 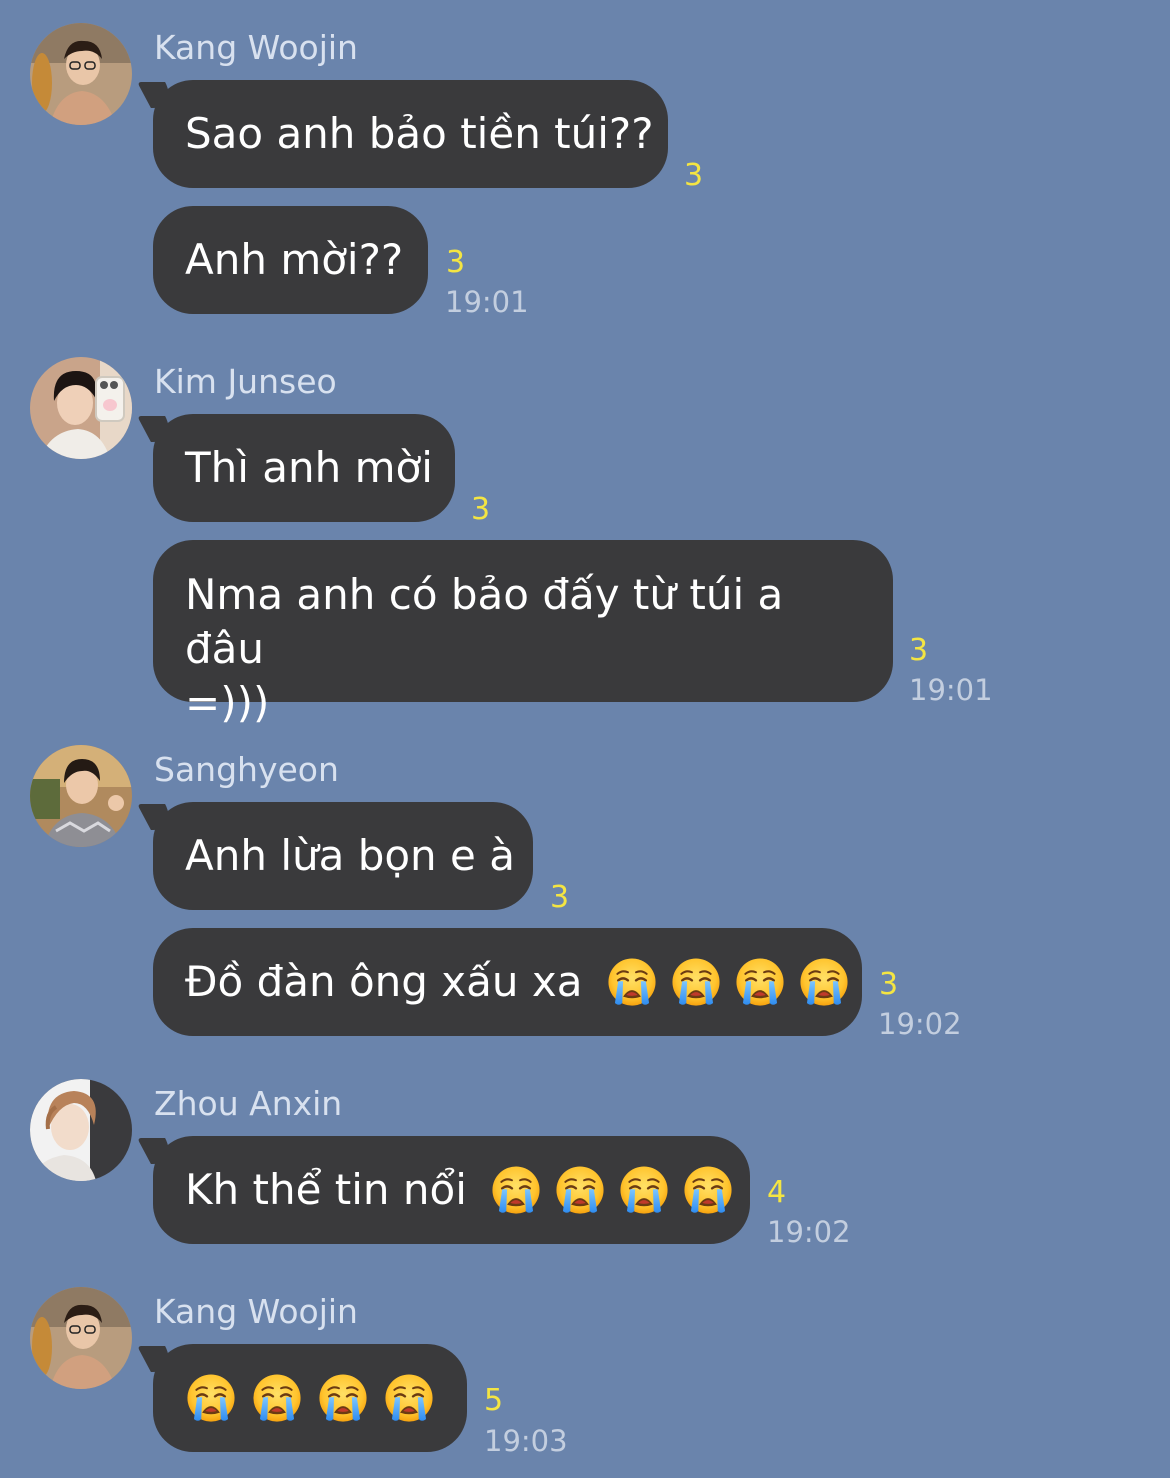 What do you see at coordinates (246, 769) in the screenshot?
I see `sender-name: Sanghyeon` at bounding box center [246, 769].